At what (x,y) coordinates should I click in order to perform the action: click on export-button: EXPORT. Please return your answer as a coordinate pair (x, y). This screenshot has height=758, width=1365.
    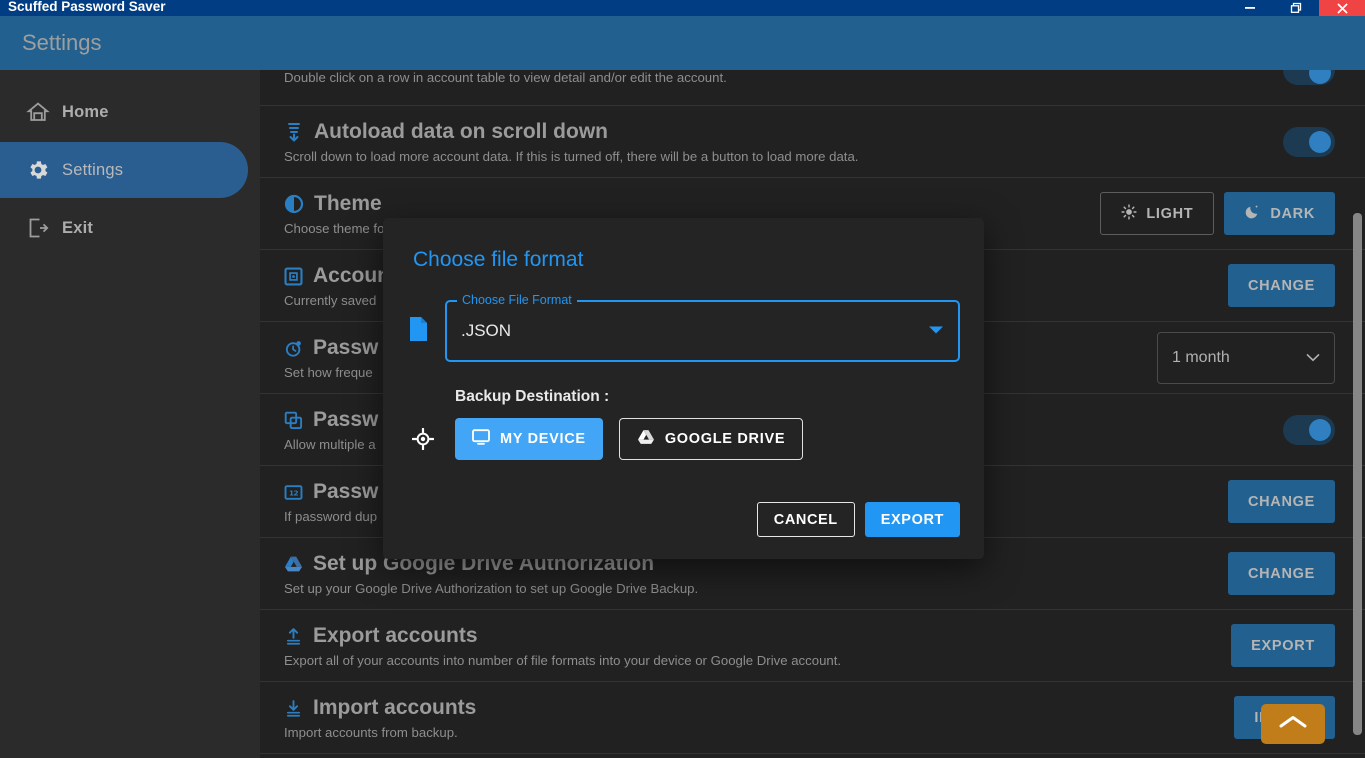
    Looking at the image, I should click on (912, 519).